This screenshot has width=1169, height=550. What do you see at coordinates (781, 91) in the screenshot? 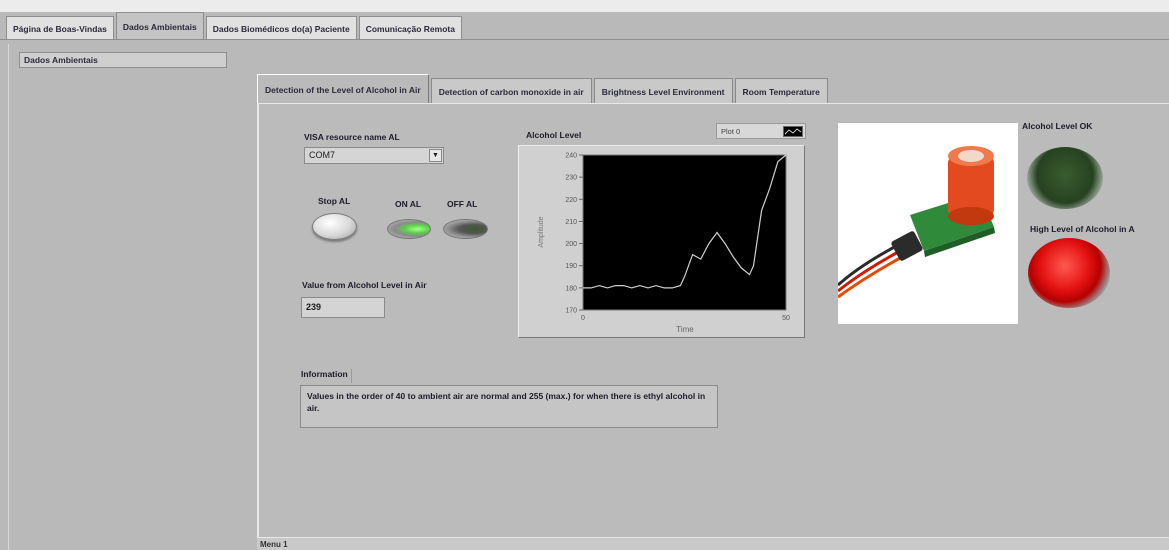
I see `tab-room-temperature: Room Temperature` at bounding box center [781, 91].